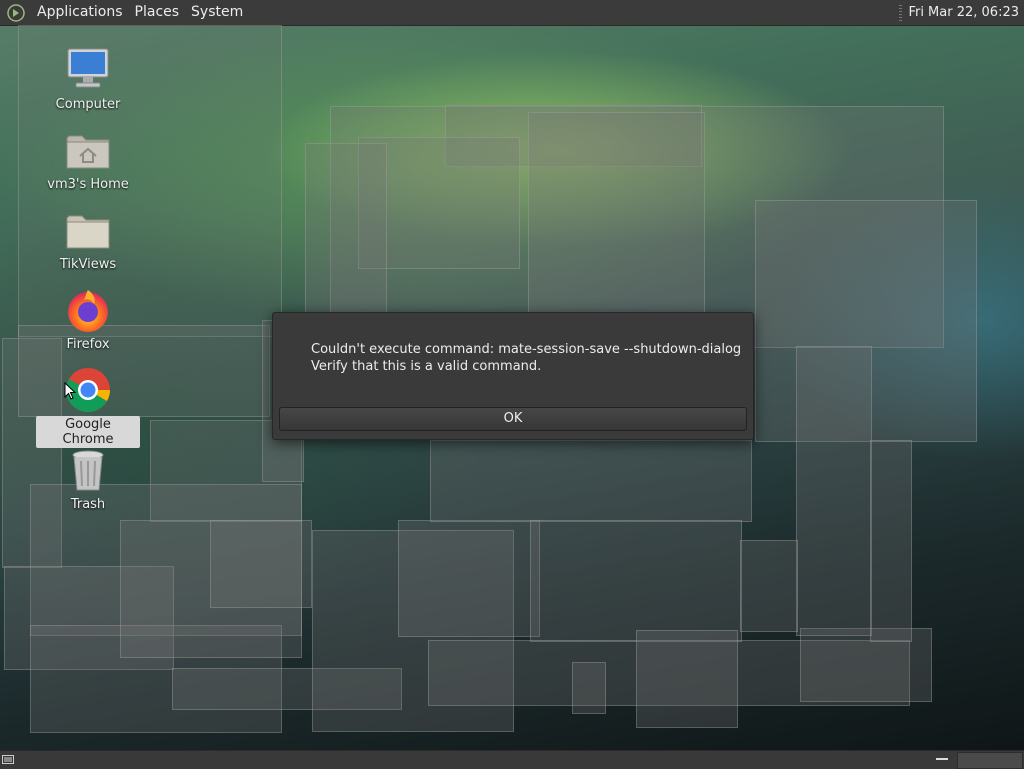  What do you see at coordinates (512, 759) in the screenshot?
I see `bottom-panel` at bounding box center [512, 759].